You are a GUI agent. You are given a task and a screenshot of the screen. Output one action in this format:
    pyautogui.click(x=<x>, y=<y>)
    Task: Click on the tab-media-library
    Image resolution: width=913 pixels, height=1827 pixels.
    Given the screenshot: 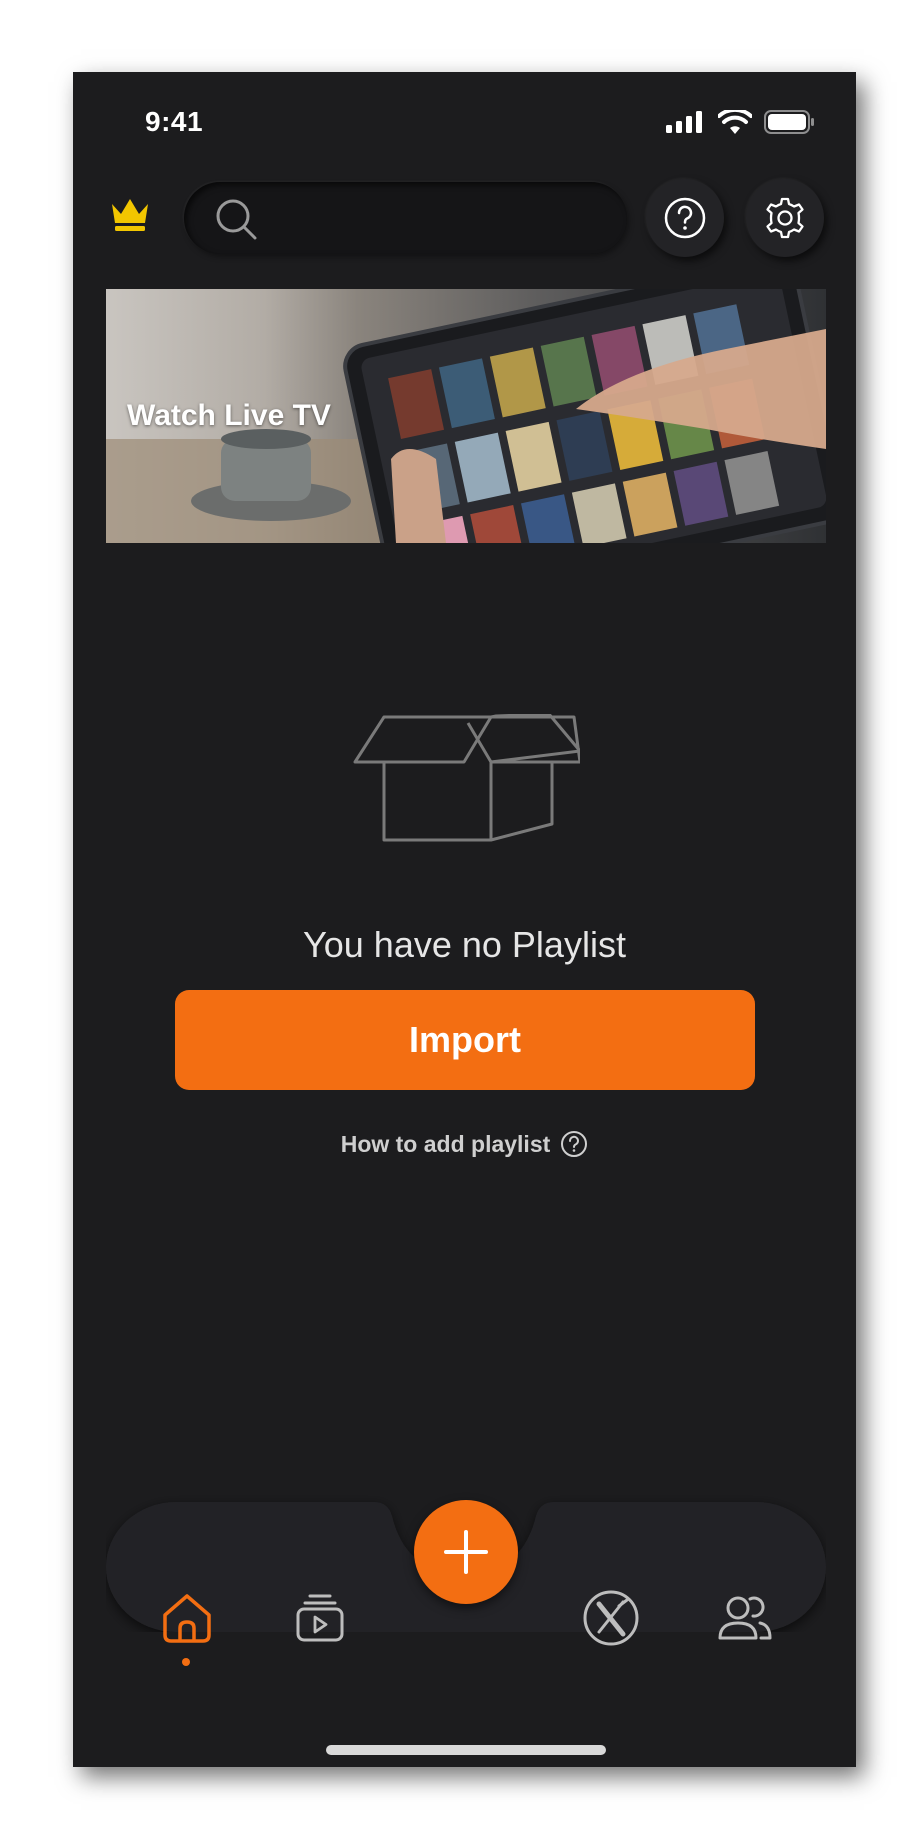 What is the action you would take?
    pyautogui.click(x=320, y=1618)
    